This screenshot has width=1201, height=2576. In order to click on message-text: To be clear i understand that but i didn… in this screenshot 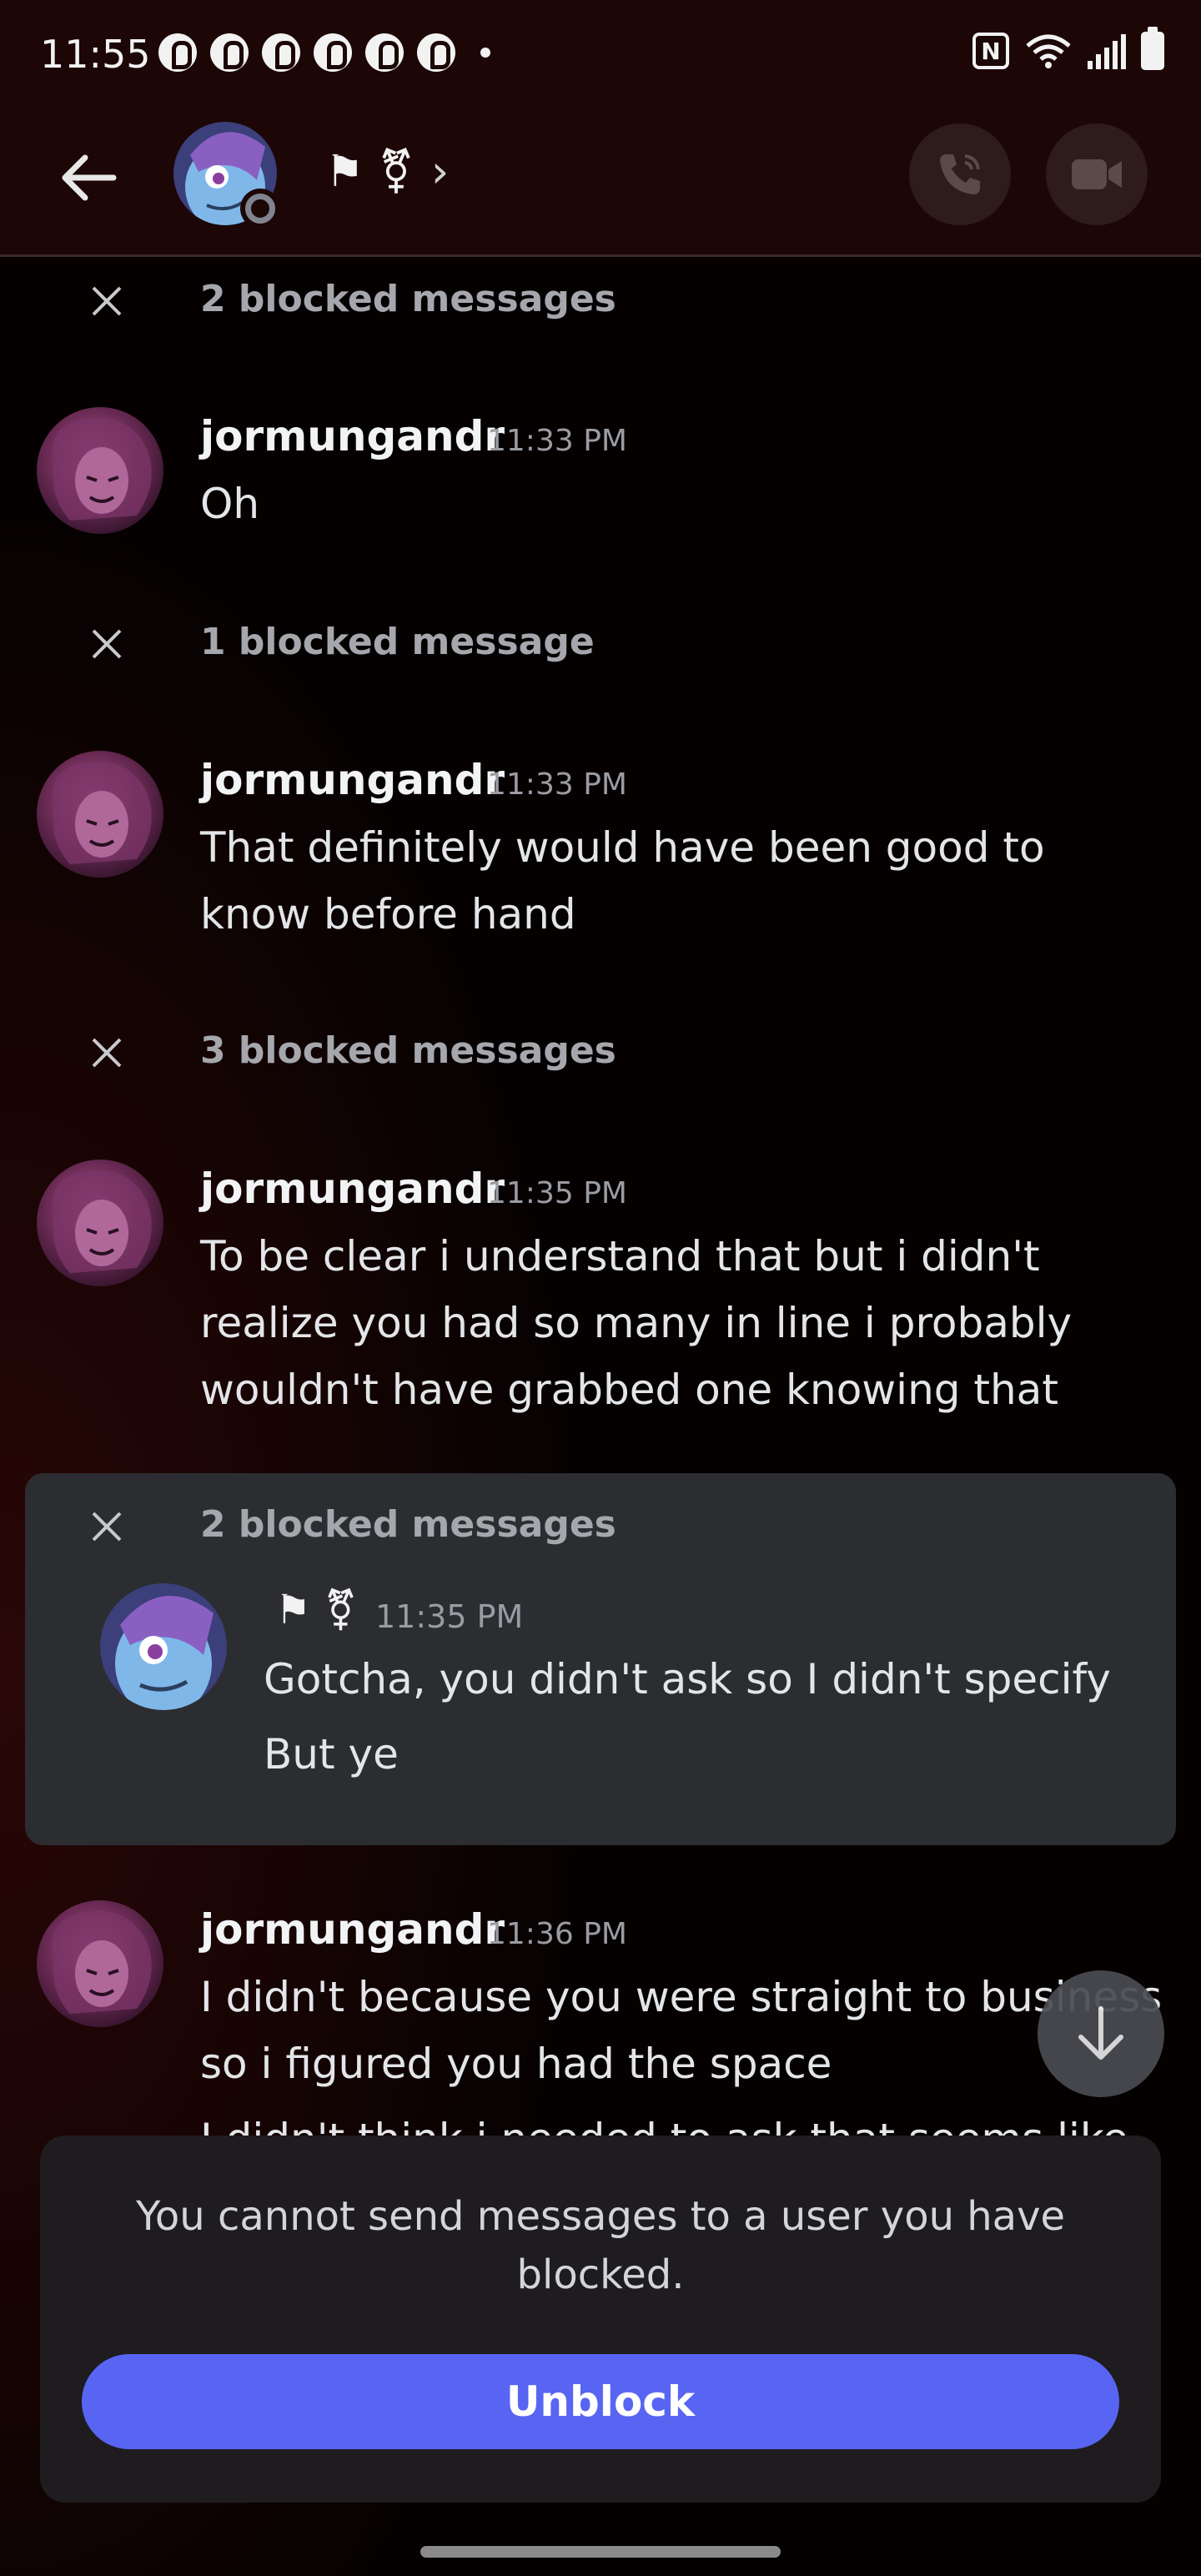, I will do `click(637, 1323)`.